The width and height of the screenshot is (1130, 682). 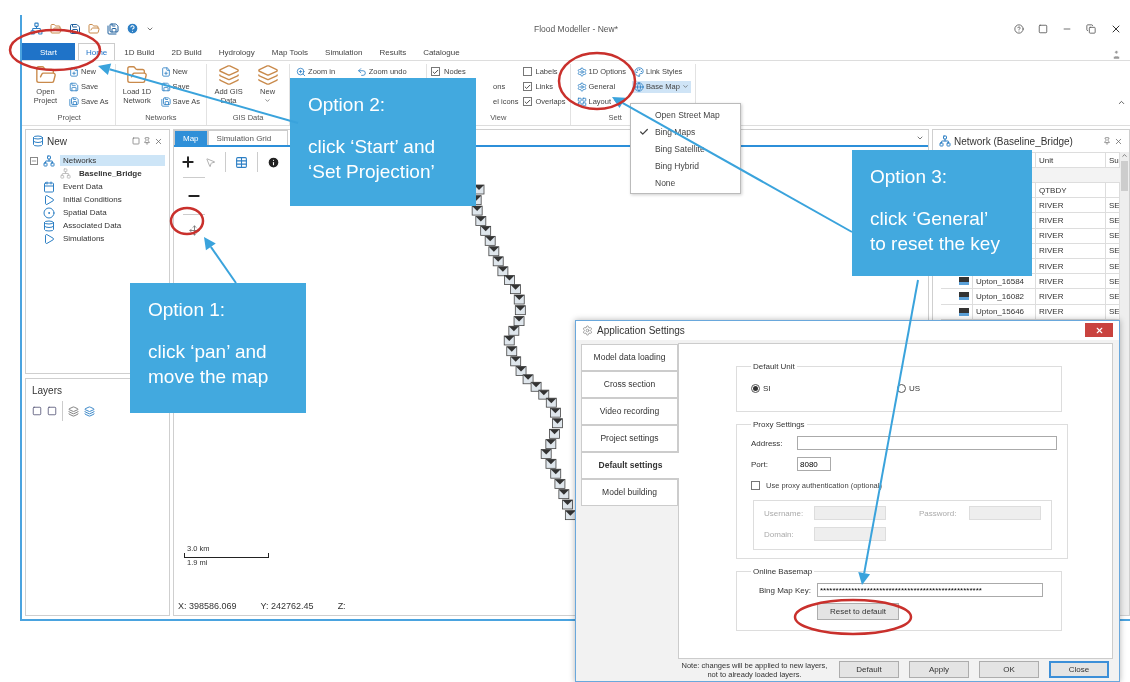 I want to click on dialog-button: Close, so click(x=1079, y=670).